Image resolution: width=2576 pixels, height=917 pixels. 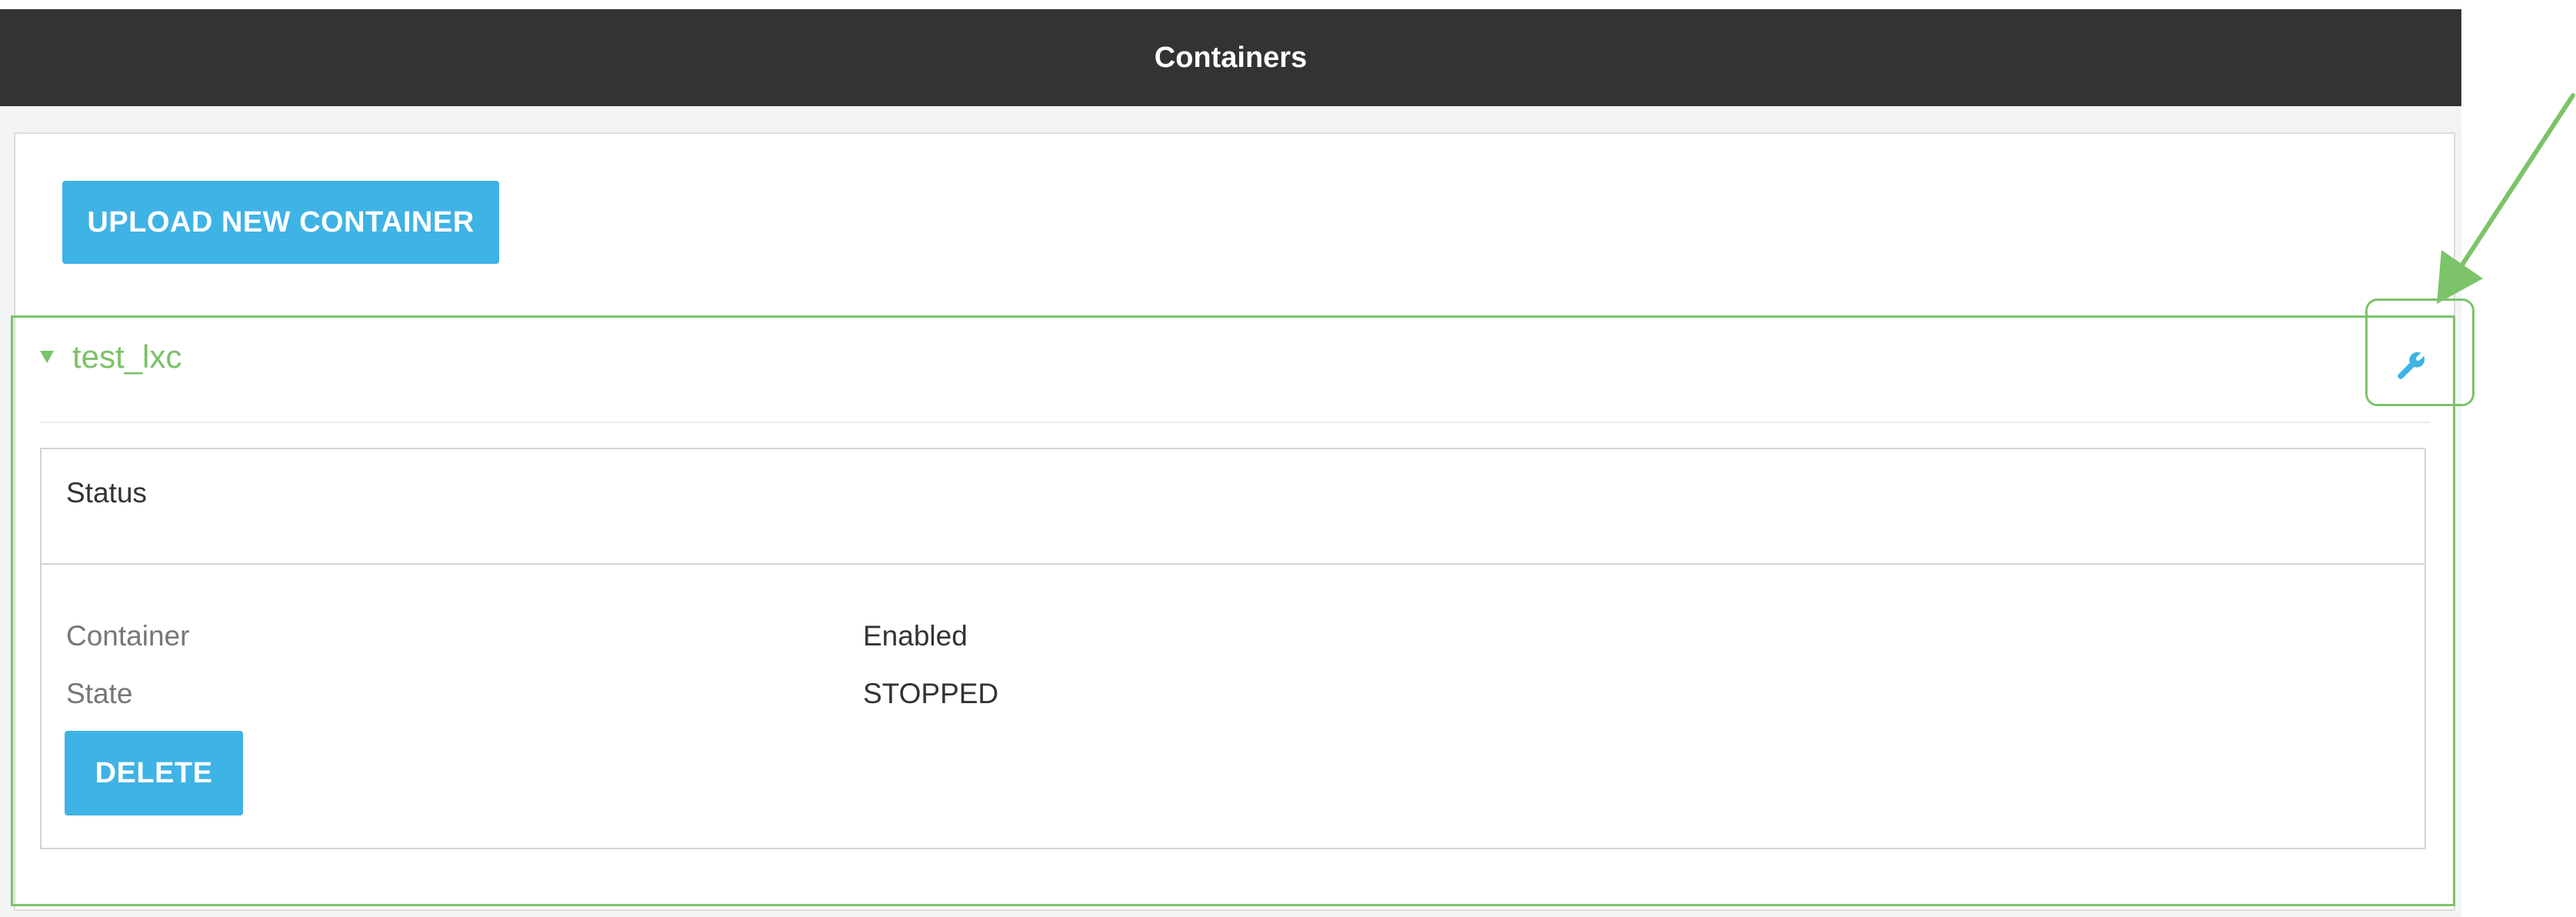 I want to click on upload-button-label: UPLOAD NEW CONTAINER, so click(x=281, y=221).